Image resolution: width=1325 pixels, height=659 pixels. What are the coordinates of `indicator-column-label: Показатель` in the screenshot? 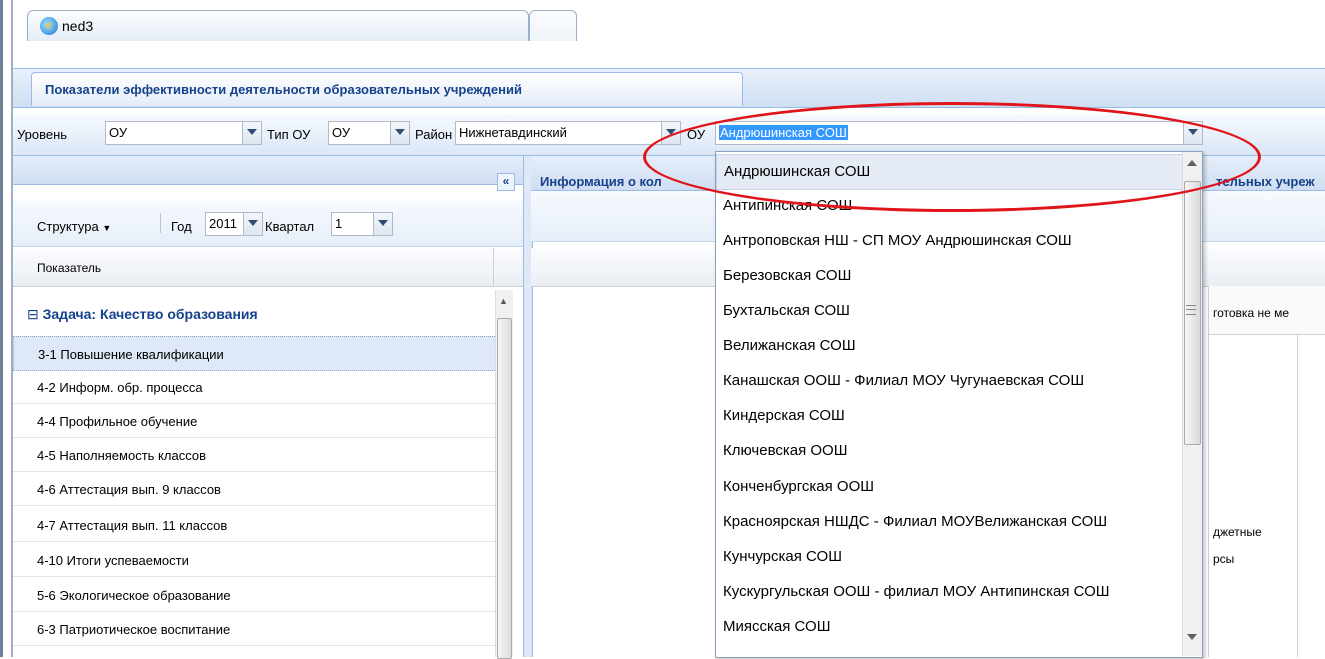 It's located at (69, 268).